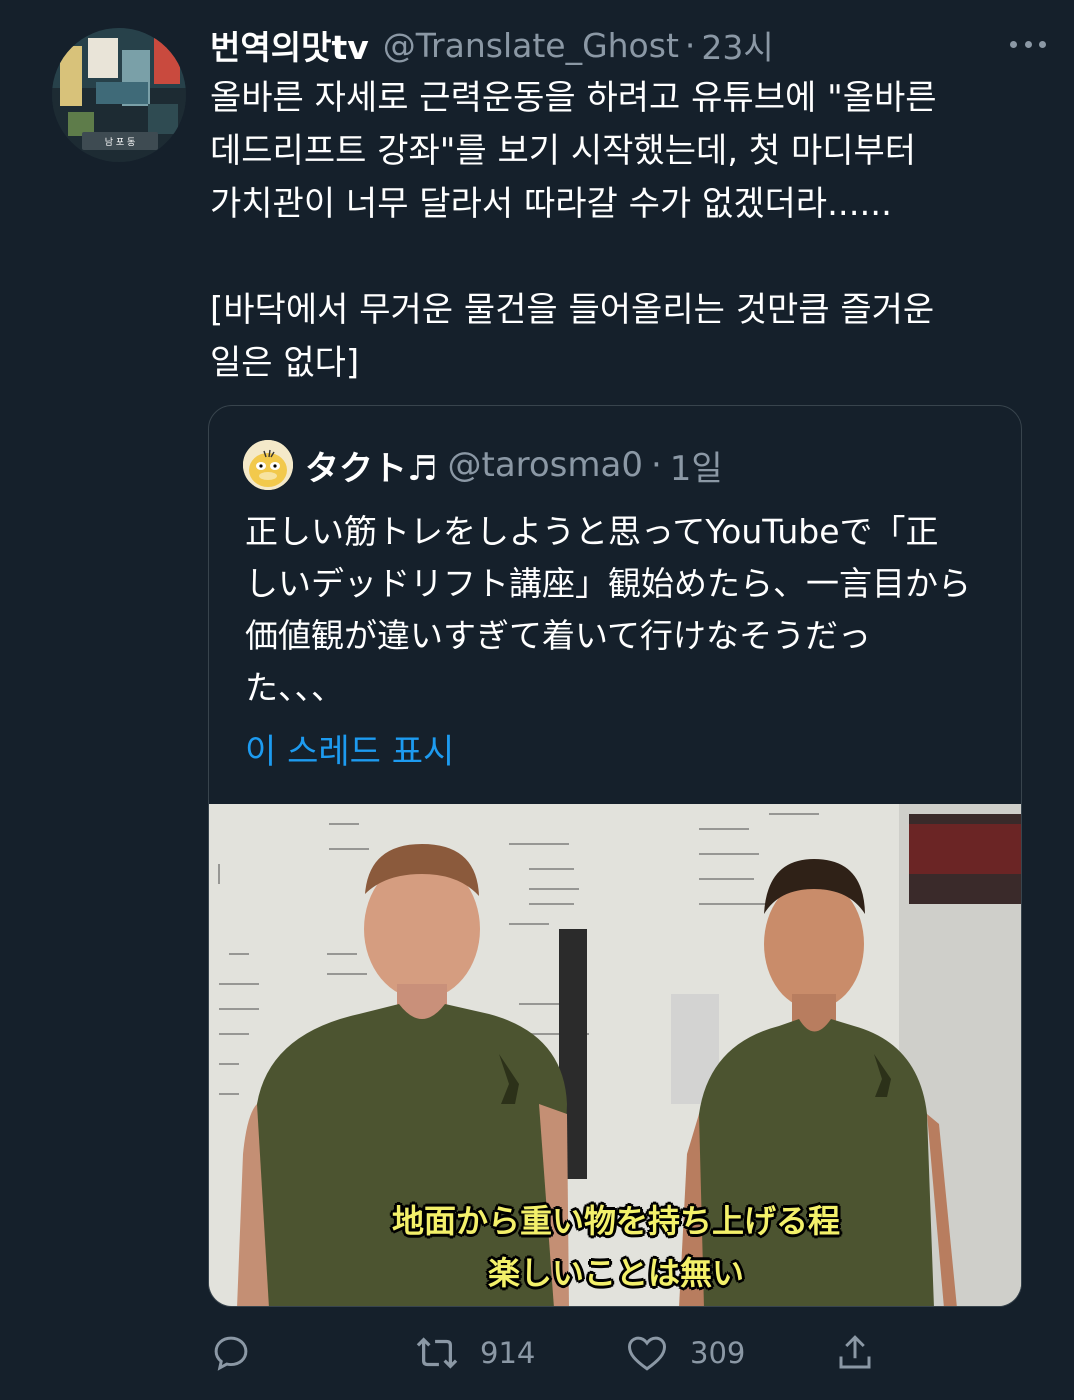 The image size is (1074, 1400). I want to click on tweet-action-bar: 914 309, so click(560, 1353).